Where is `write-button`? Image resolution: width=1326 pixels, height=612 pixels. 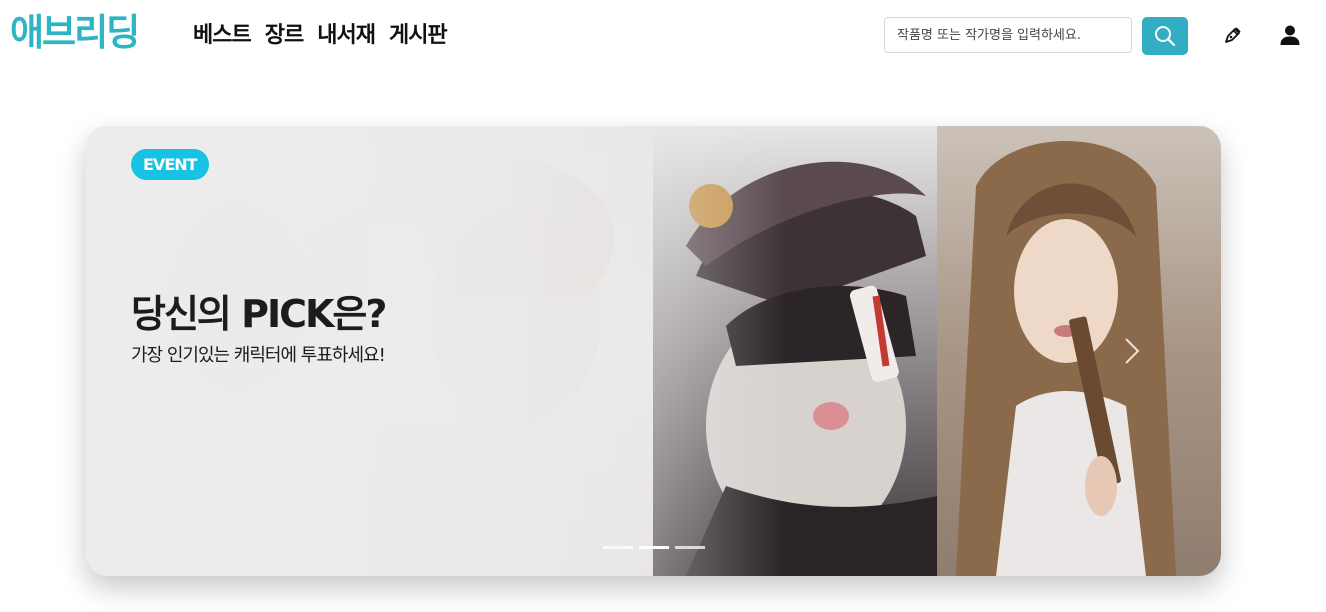 write-button is located at coordinates (1233, 35).